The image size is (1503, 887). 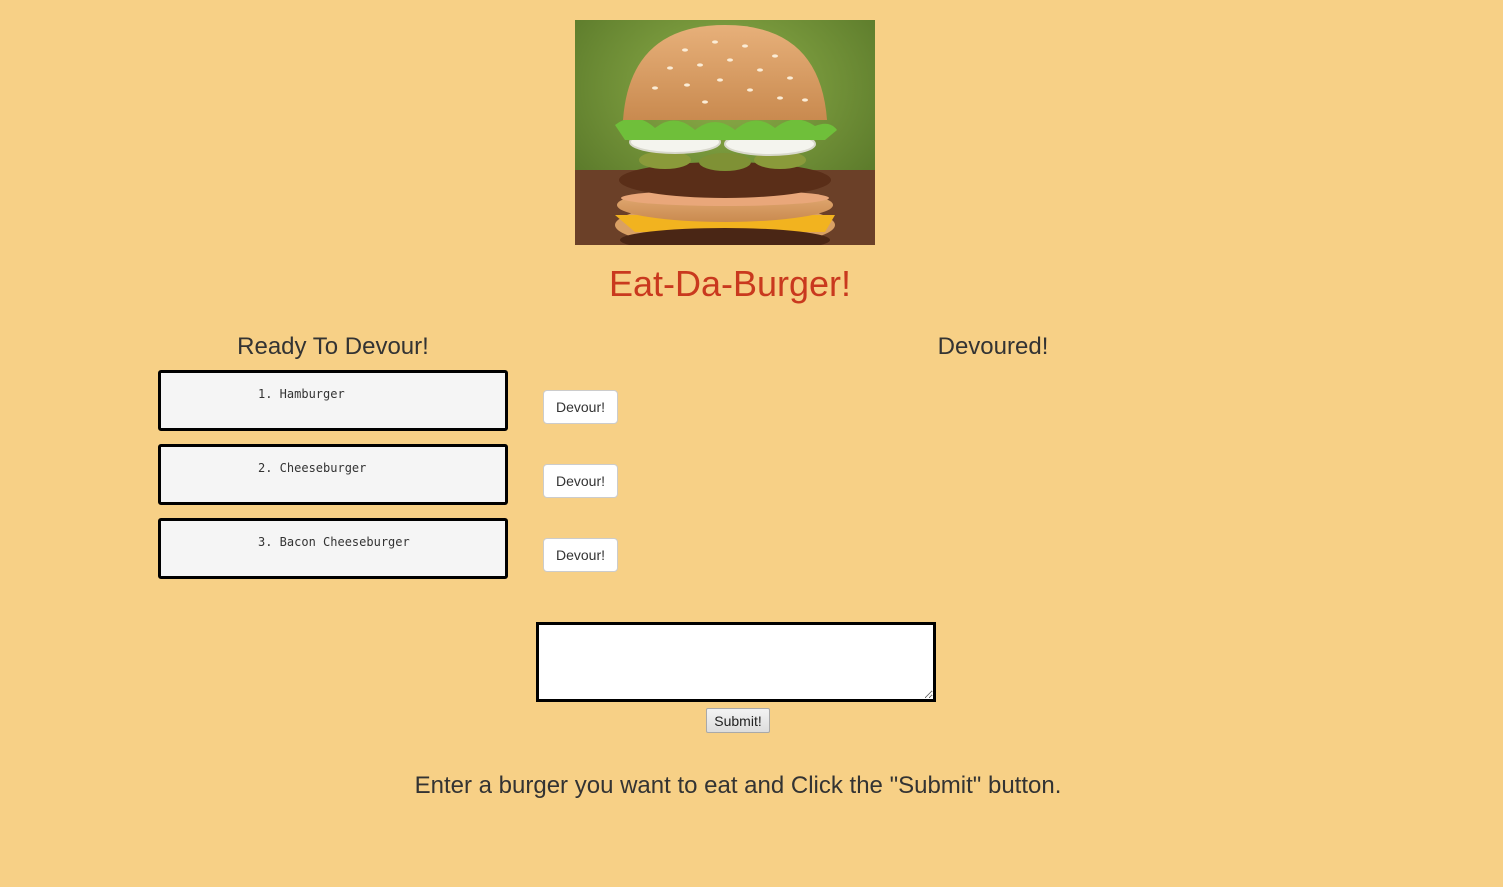 What do you see at coordinates (736, 662) in the screenshot?
I see `burger-name-input` at bounding box center [736, 662].